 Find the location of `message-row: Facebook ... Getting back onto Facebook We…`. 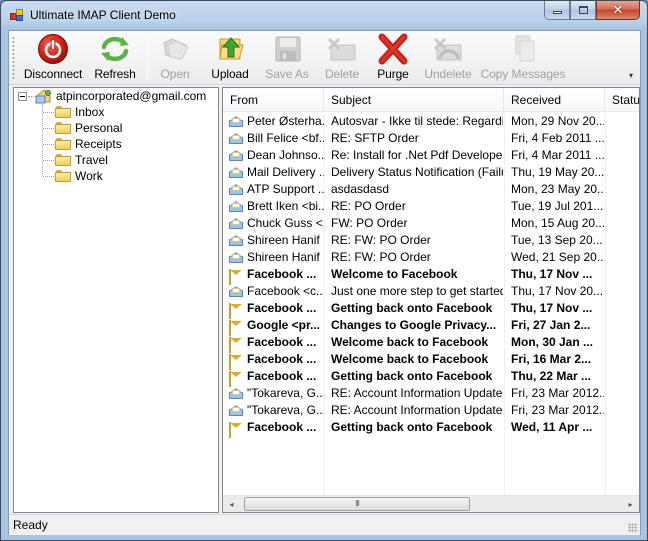

message-row: Facebook ... Getting back onto Facebook We… is located at coordinates (431, 428).